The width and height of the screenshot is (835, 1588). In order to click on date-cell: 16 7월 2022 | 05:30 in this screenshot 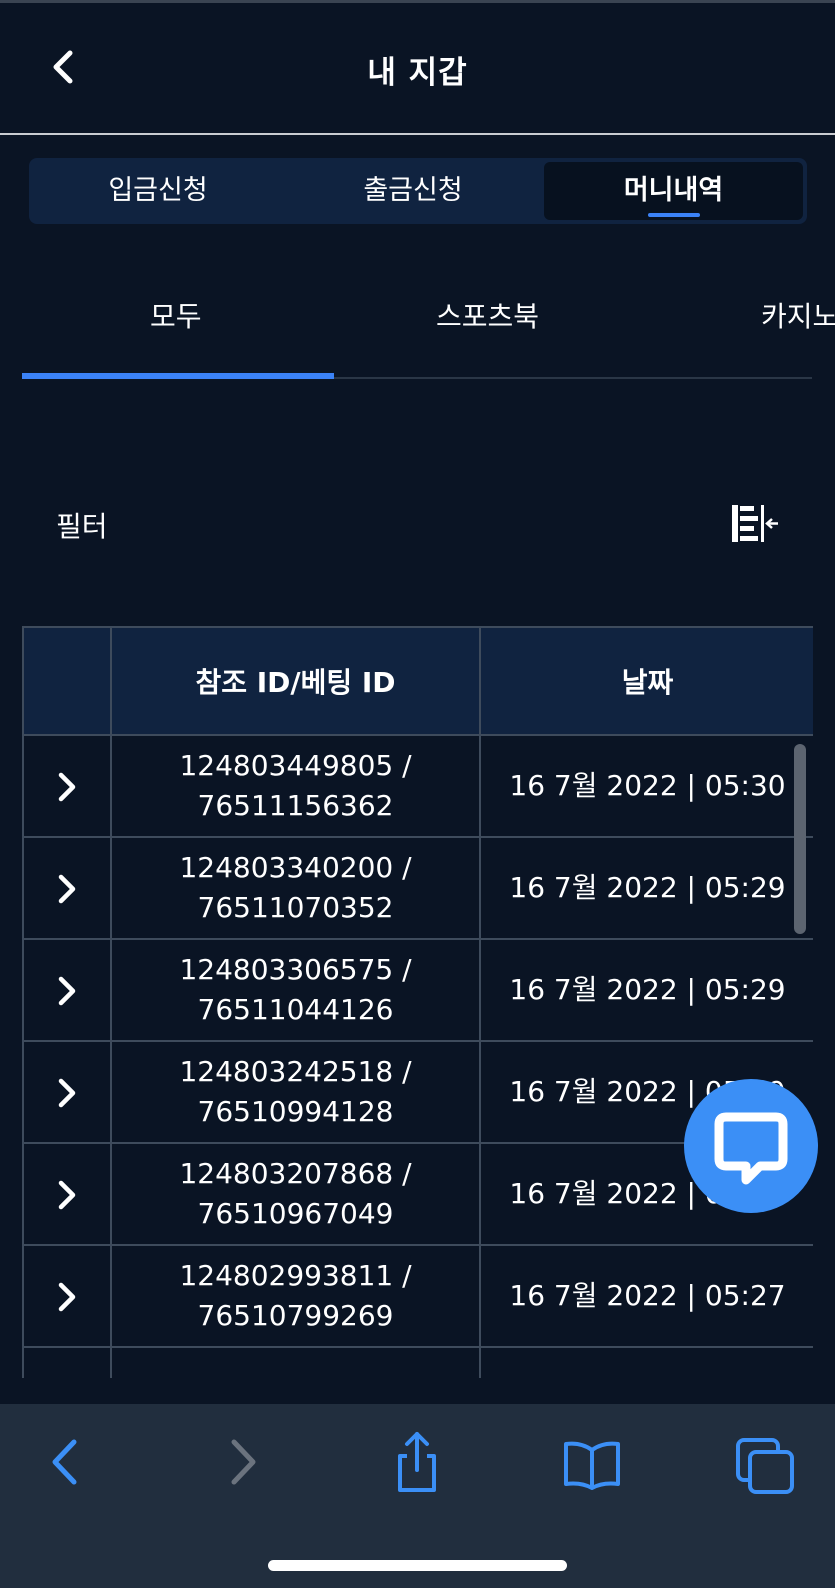, I will do `click(646, 786)`.